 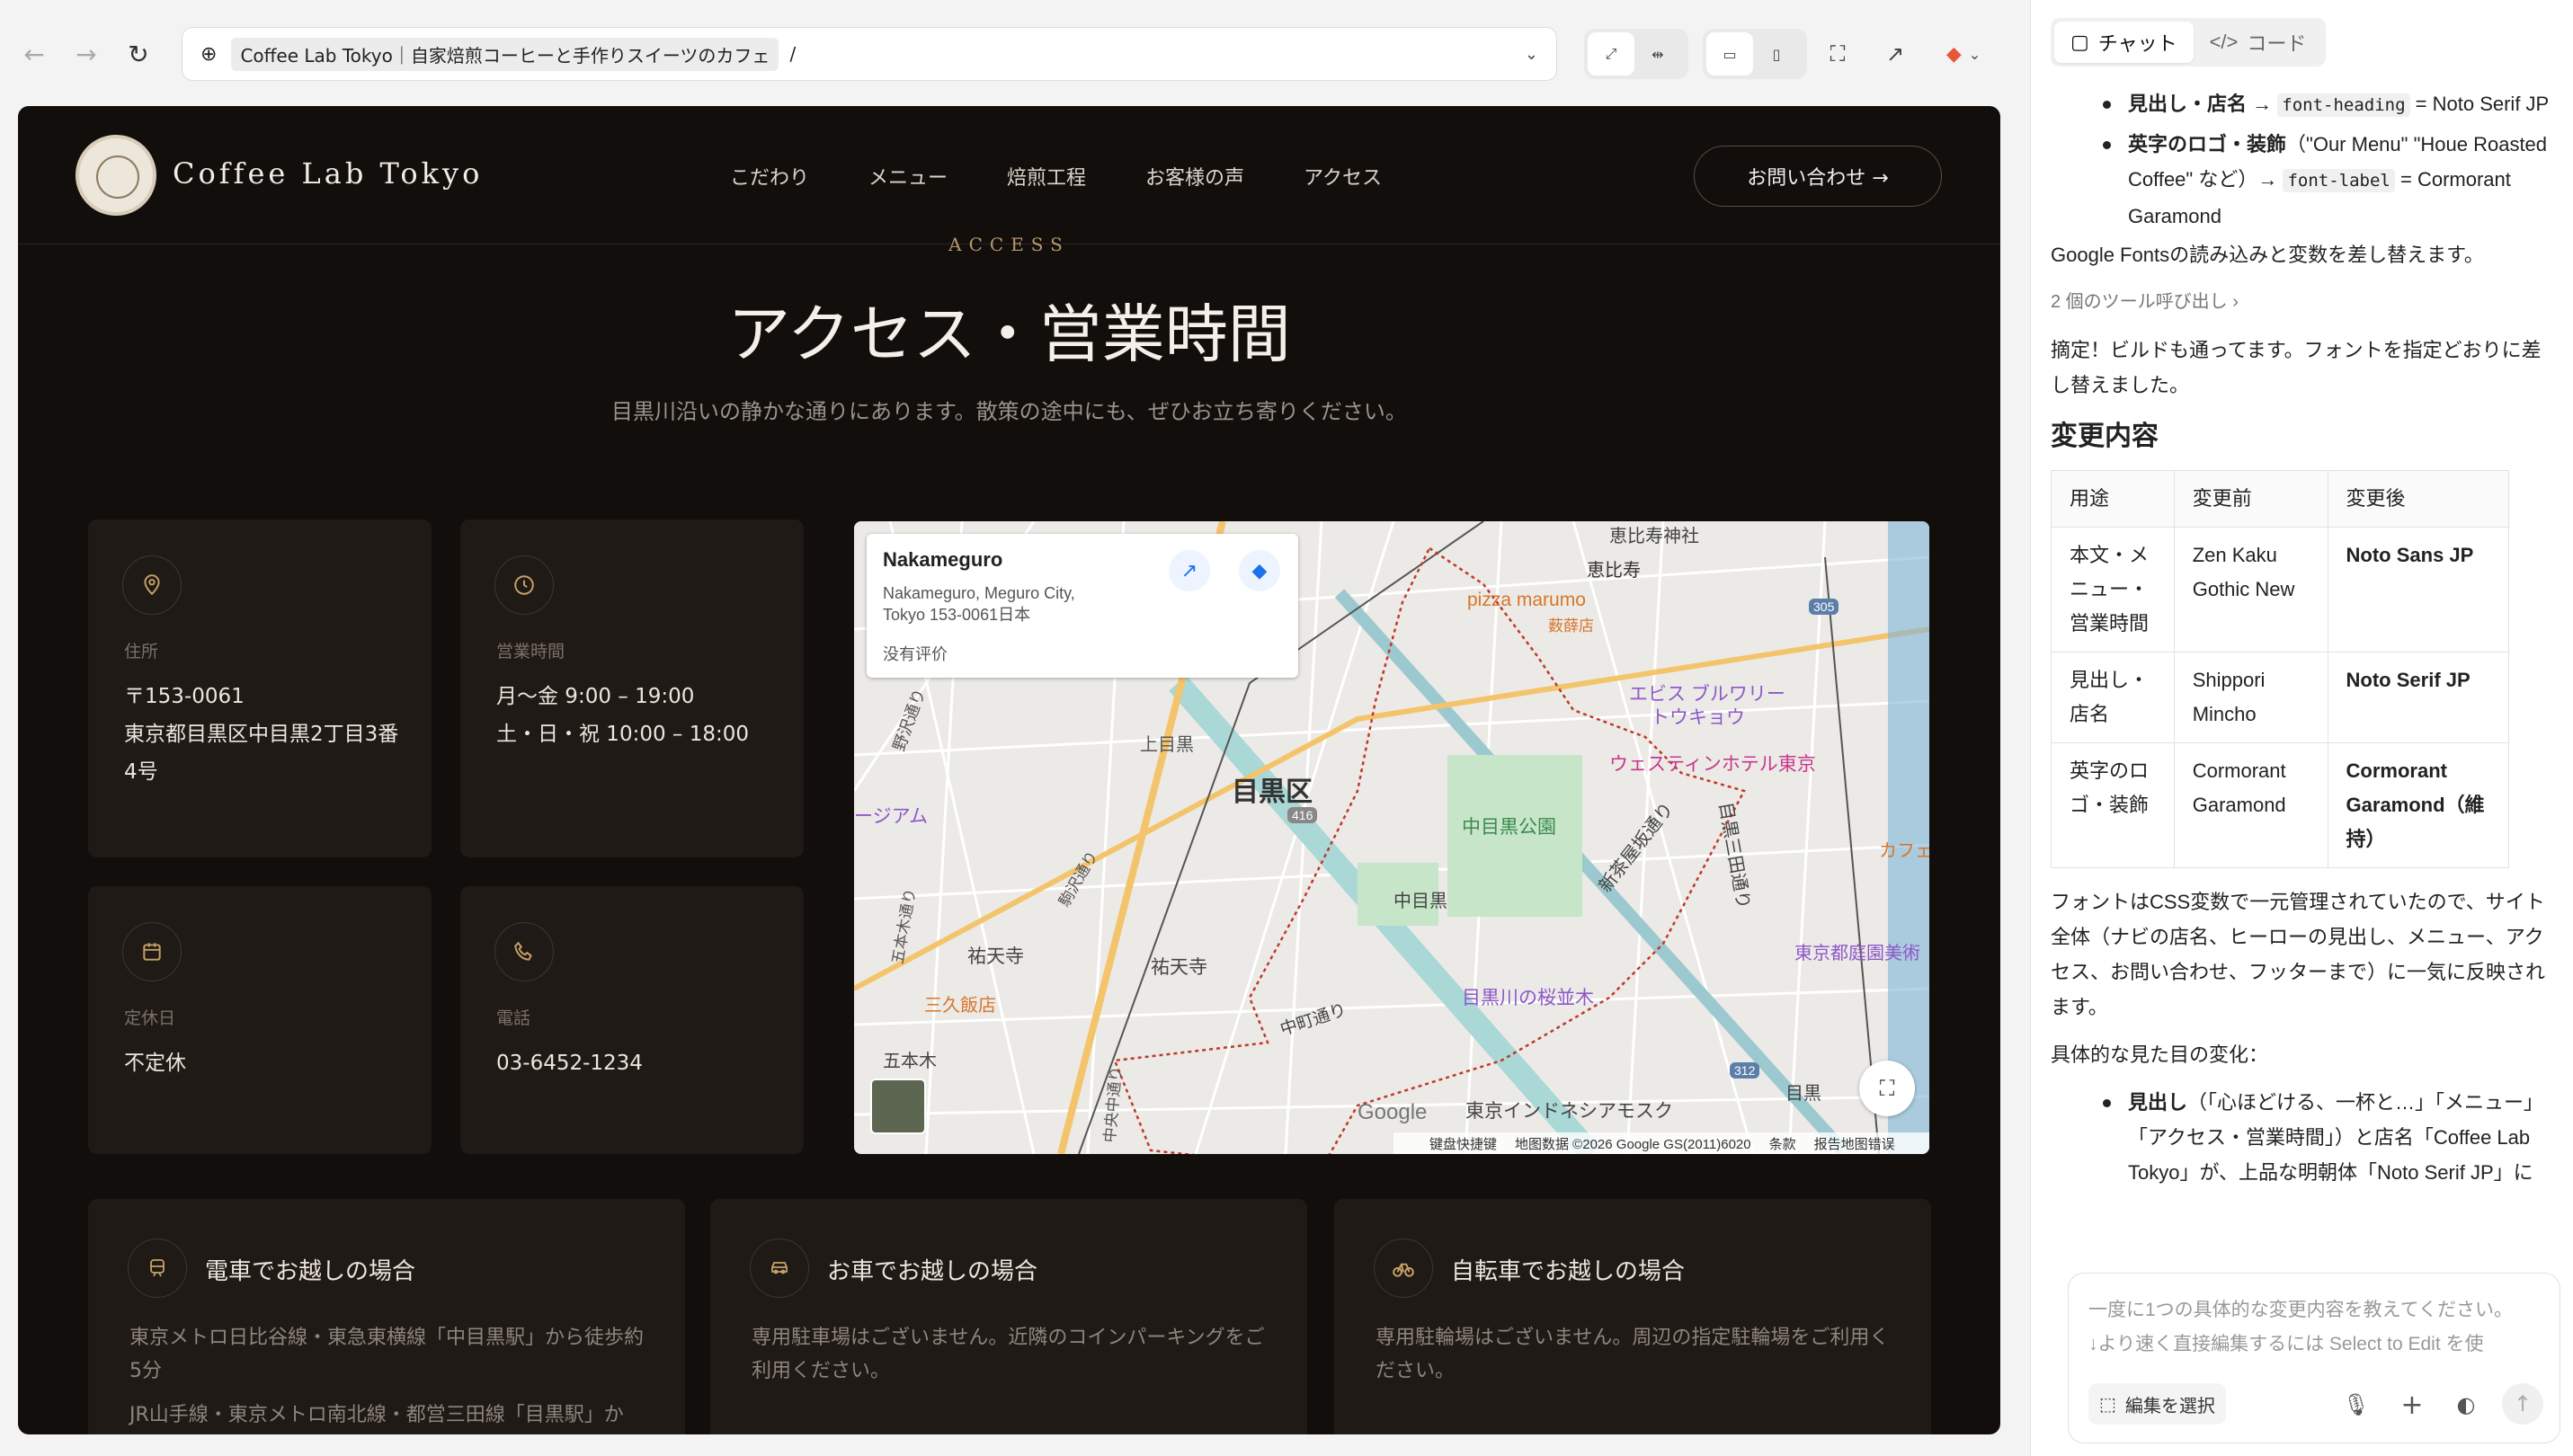 I want to click on nav-link-access: アクセス, so click(x=1343, y=176).